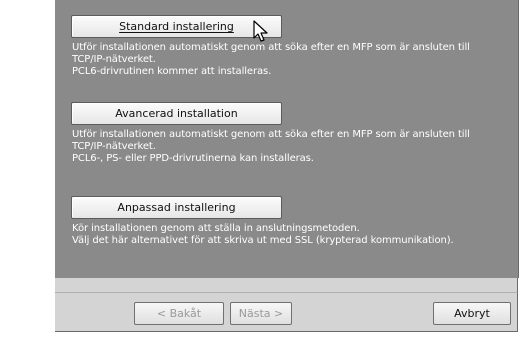 The width and height of the screenshot is (525, 338). I want to click on back-label: < Bakåt, so click(179, 313).